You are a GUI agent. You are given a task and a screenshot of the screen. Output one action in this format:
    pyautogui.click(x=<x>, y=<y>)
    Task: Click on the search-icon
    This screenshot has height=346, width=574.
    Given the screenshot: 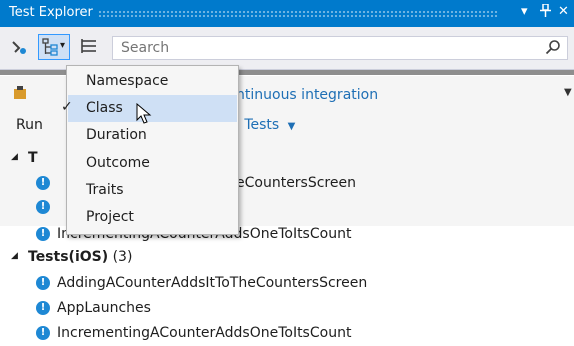 What is the action you would take?
    pyautogui.click(x=553, y=49)
    